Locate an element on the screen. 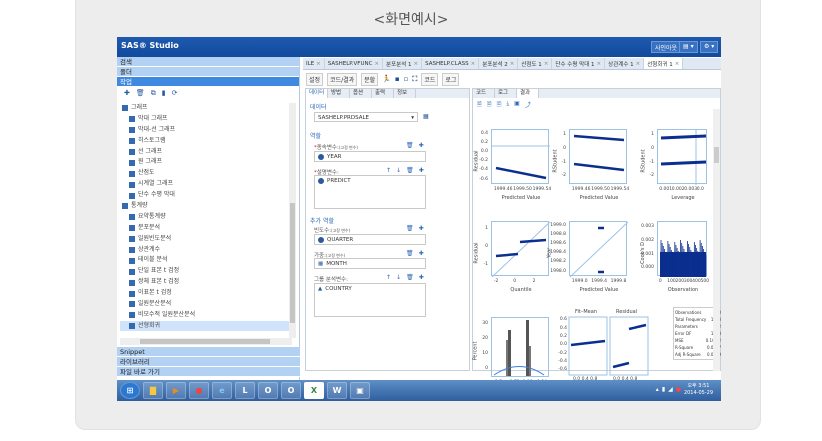  maximize-icon: ⛶ is located at coordinates (414, 79).